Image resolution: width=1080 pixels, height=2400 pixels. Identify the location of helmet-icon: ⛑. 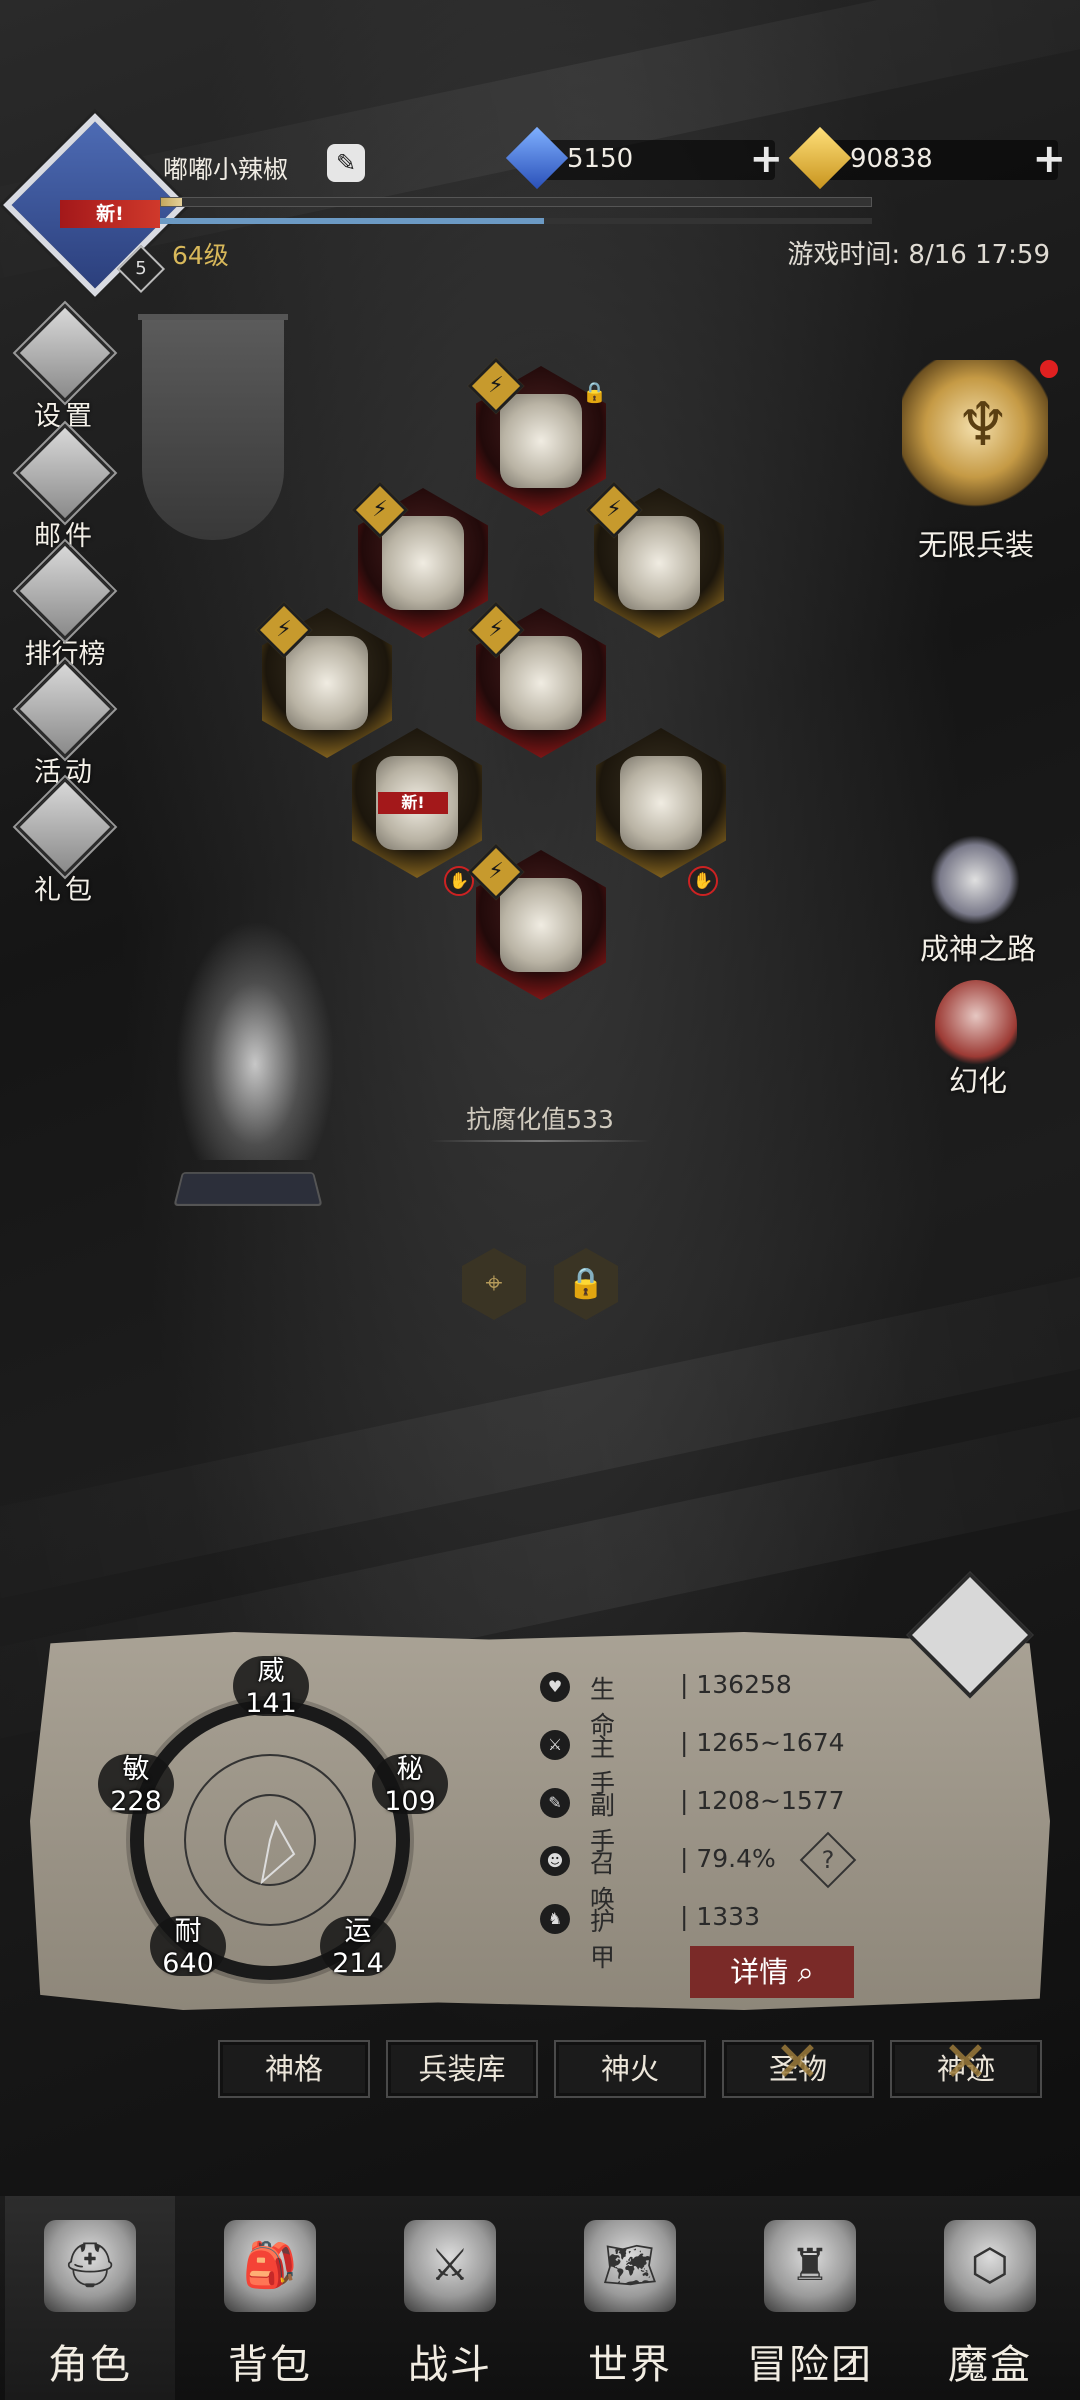
(90, 2266).